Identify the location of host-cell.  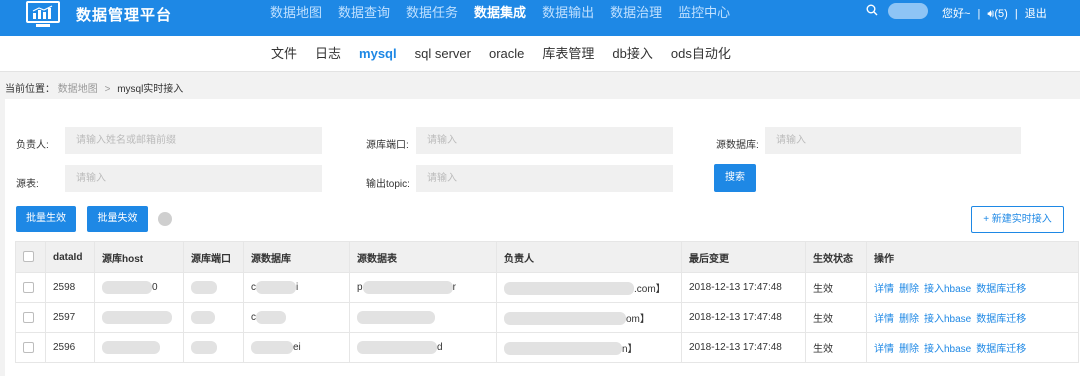
(139, 317).